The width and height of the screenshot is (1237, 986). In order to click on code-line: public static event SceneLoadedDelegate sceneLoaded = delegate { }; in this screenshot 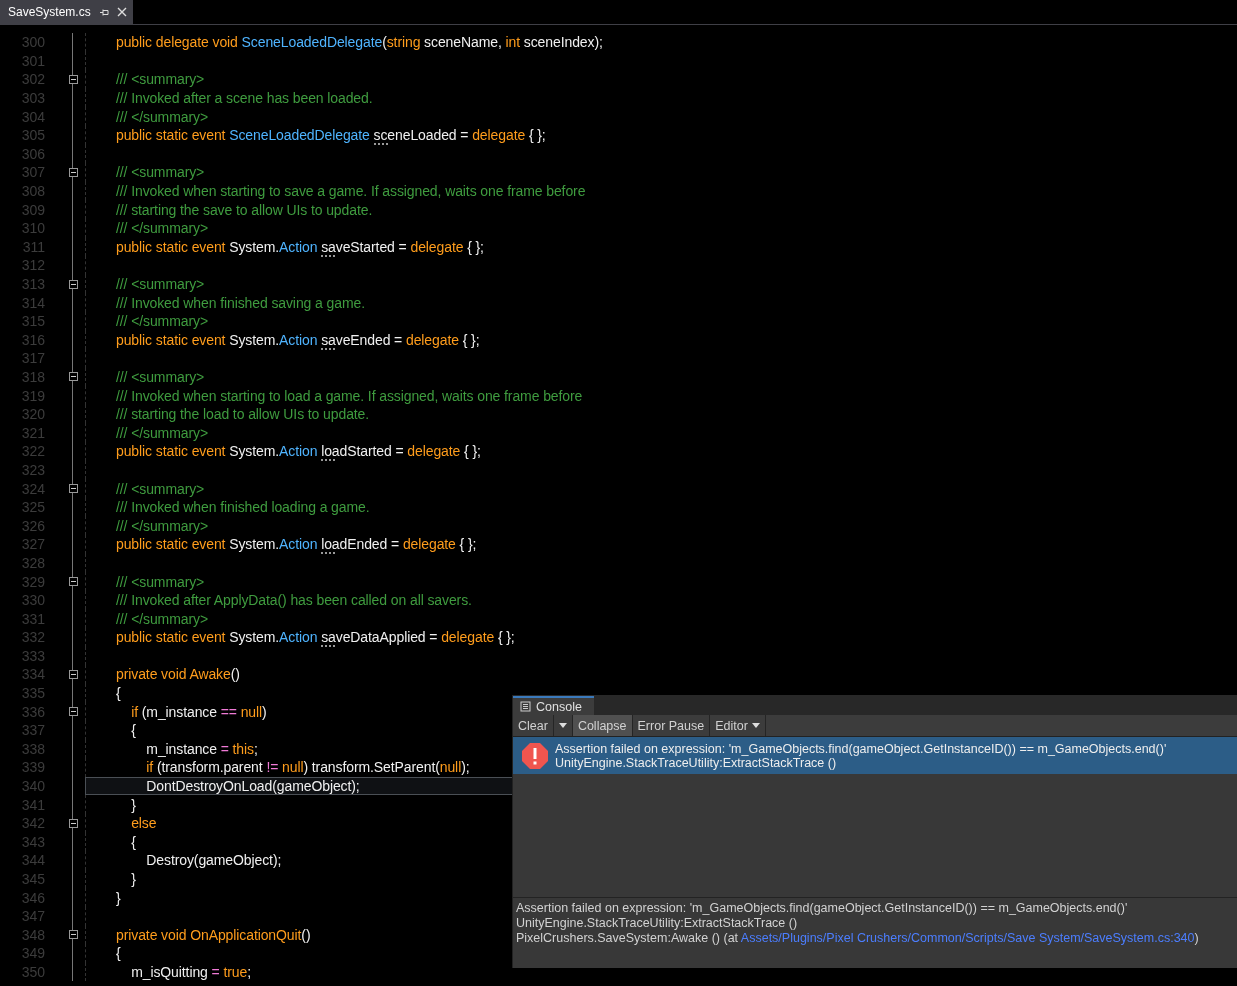, I will do `click(331, 135)`.